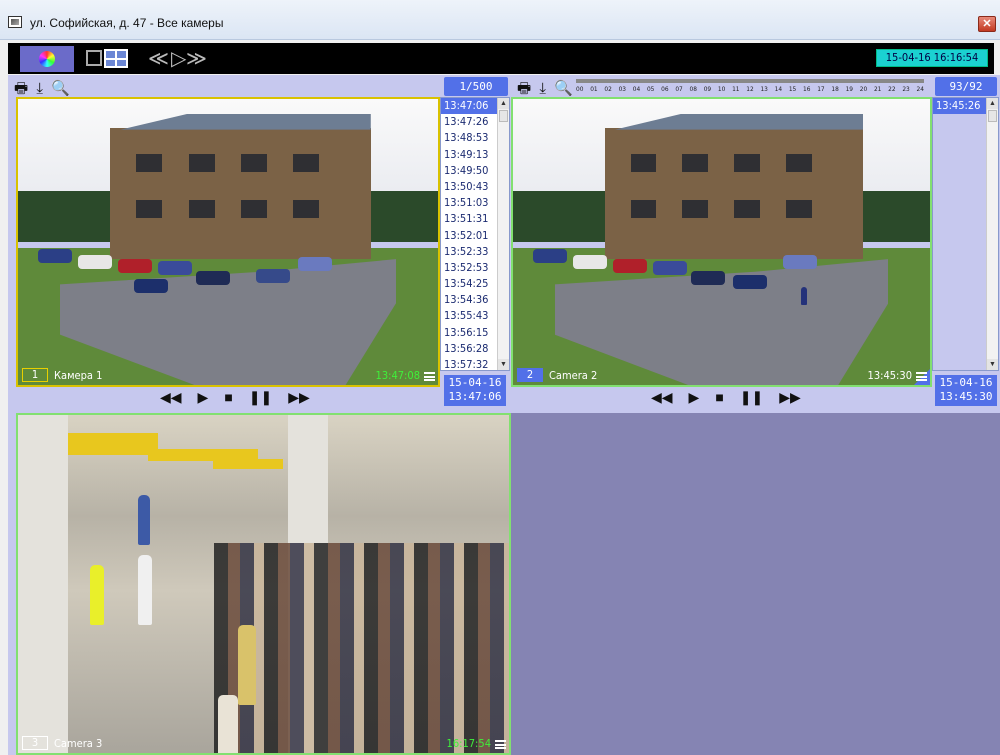 This screenshot has height=755, width=1000. What do you see at coordinates (987, 24) in the screenshot?
I see `close-button: ✕` at bounding box center [987, 24].